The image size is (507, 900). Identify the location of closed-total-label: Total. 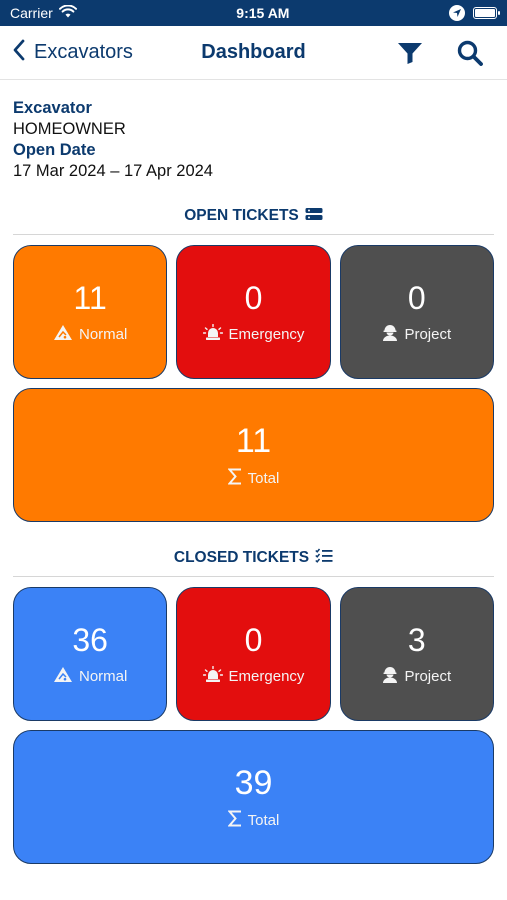
(263, 820).